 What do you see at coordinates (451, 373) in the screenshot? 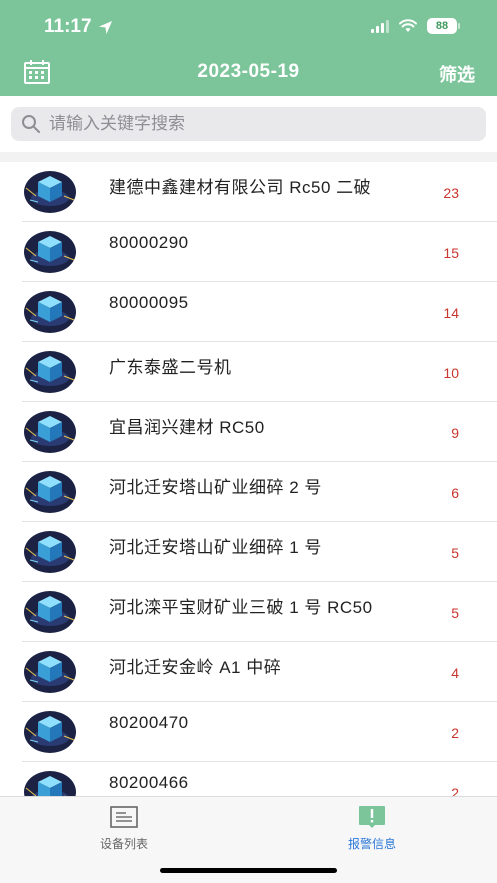
I see `alarm-count: 10` at bounding box center [451, 373].